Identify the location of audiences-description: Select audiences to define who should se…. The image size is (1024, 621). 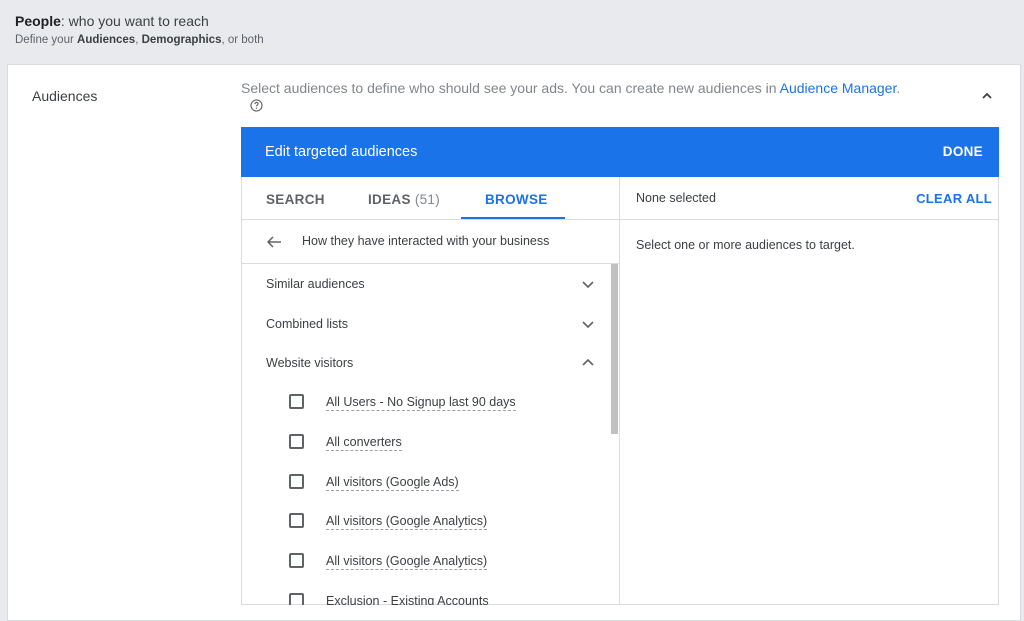
(601, 88).